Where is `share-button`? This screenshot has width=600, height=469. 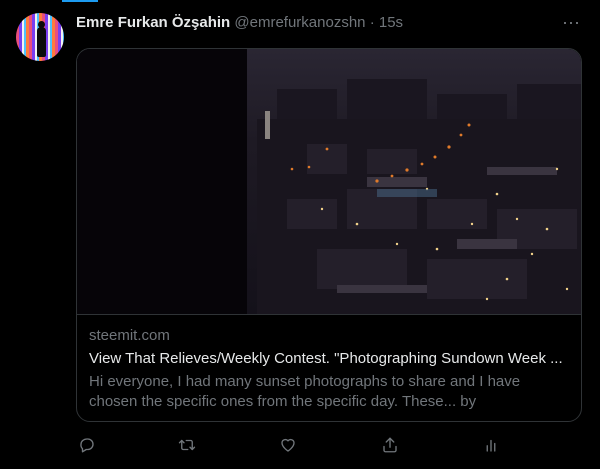 share-button is located at coordinates (390, 445).